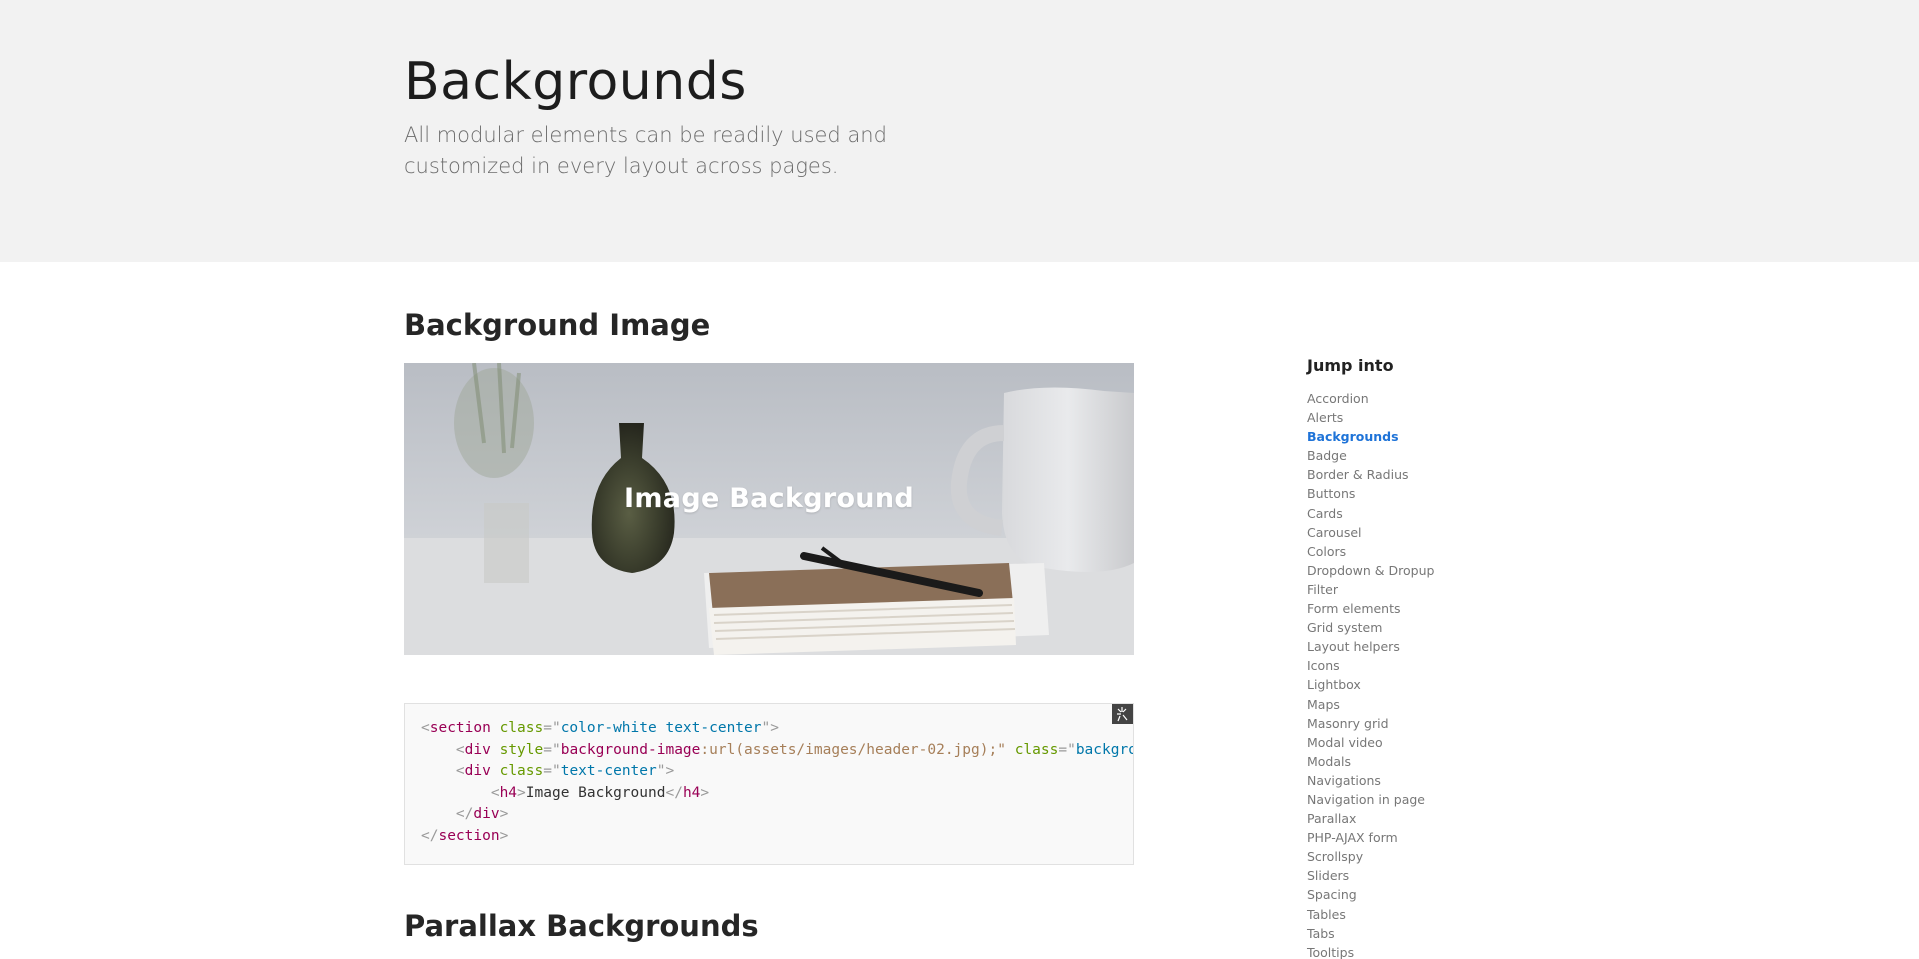 This screenshot has width=1919, height=959. Describe the element at coordinates (1370, 646) in the screenshot. I see `sidebar-item-layout-helpers: Layout helpers` at that location.